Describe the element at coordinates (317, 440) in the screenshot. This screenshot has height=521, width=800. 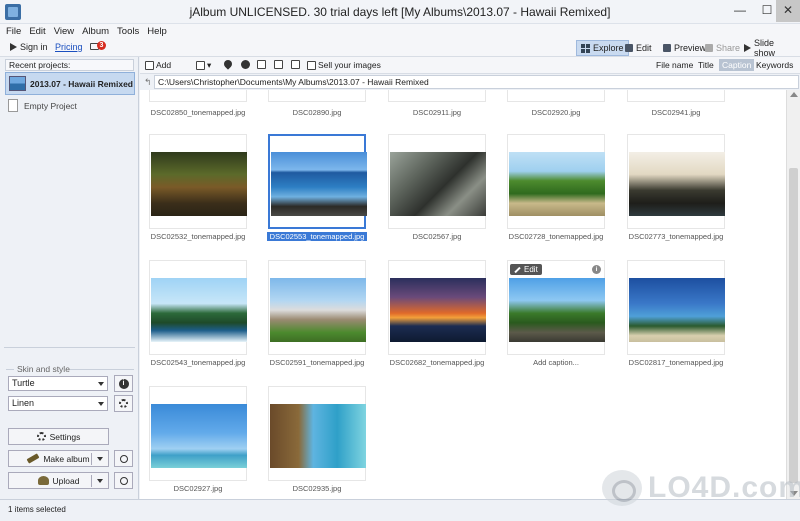
I see `thumbnail-tile: DSC02935.jpg` at that location.